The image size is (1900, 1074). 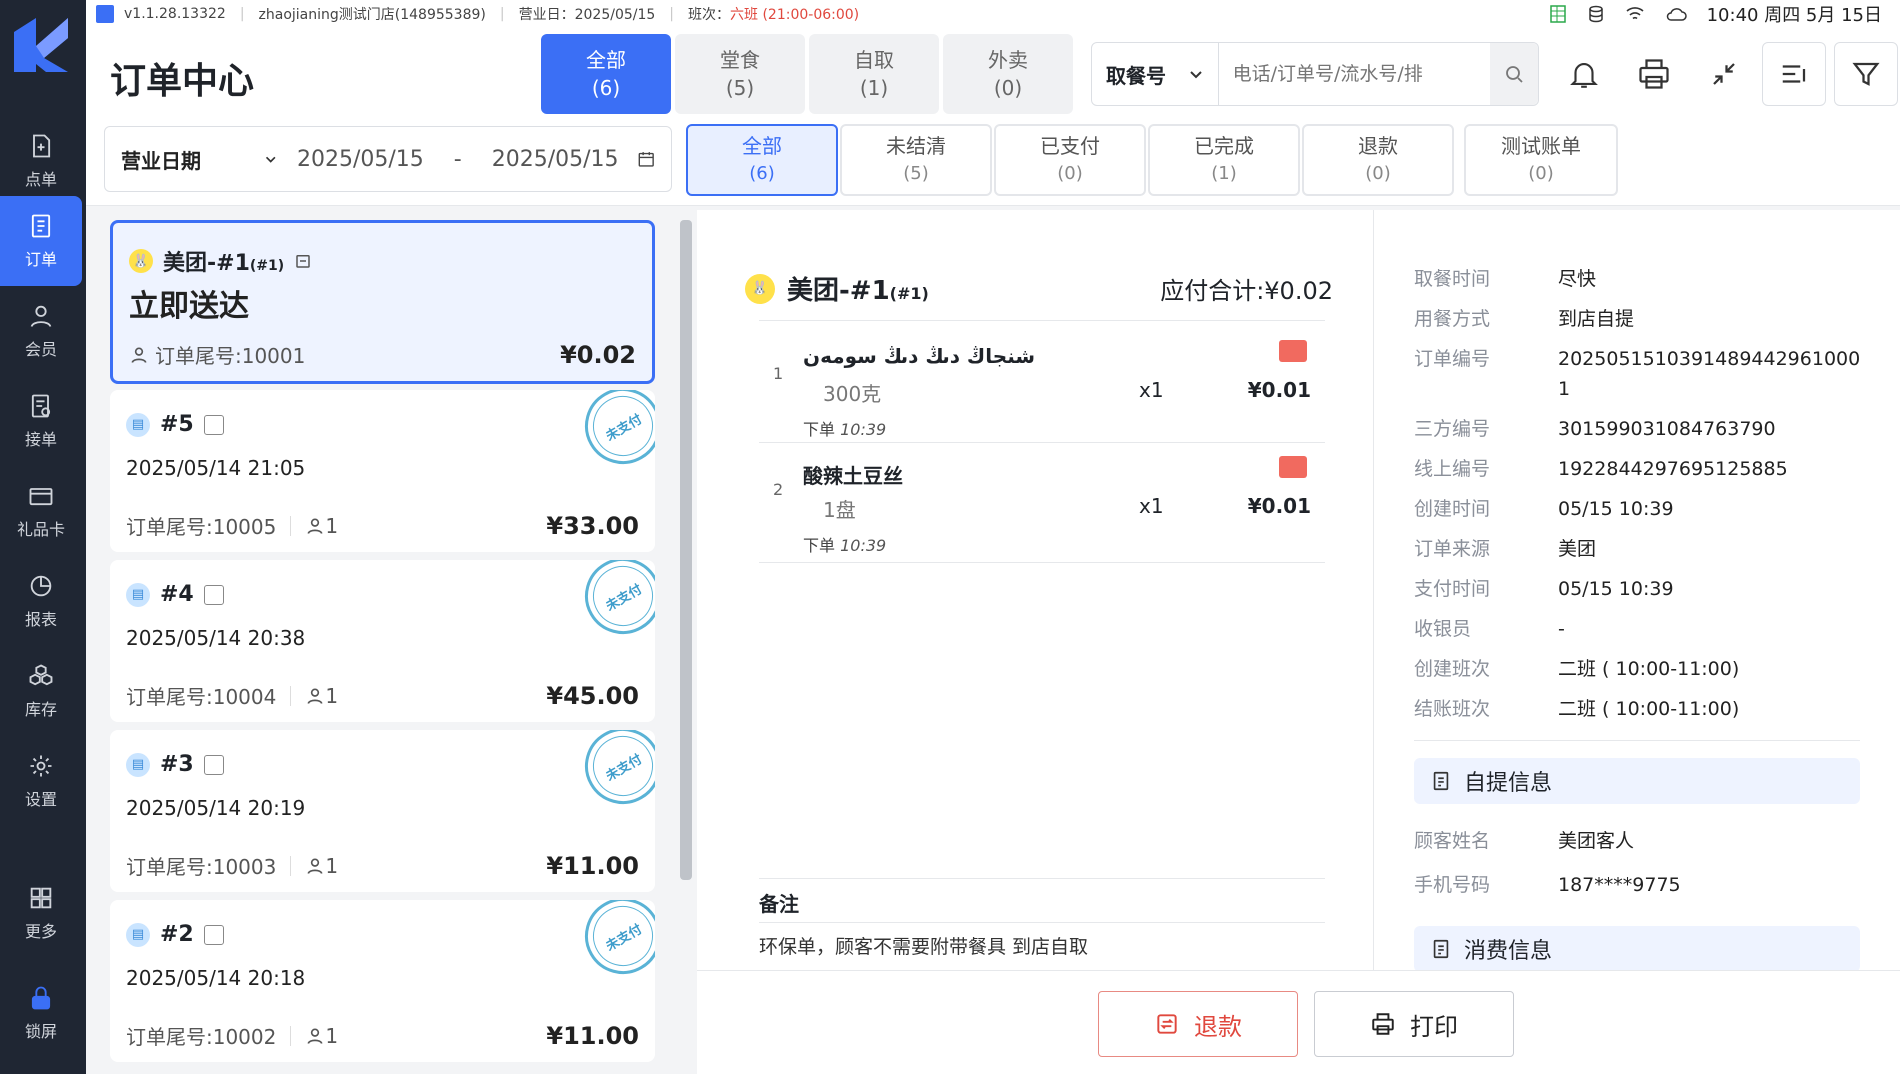 I want to click on info-value: 05/15 10:39, so click(x=1616, y=589).